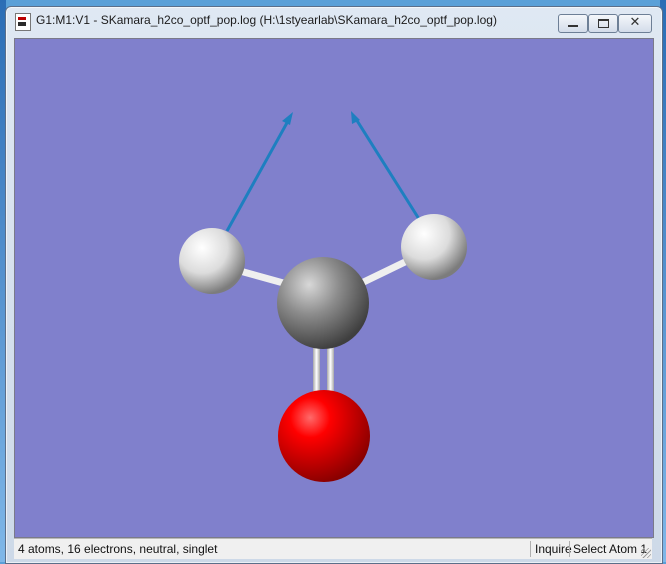 Image resolution: width=666 pixels, height=564 pixels. Describe the element at coordinates (23, 22) in the screenshot. I see `gaussview-app-icon` at that location.